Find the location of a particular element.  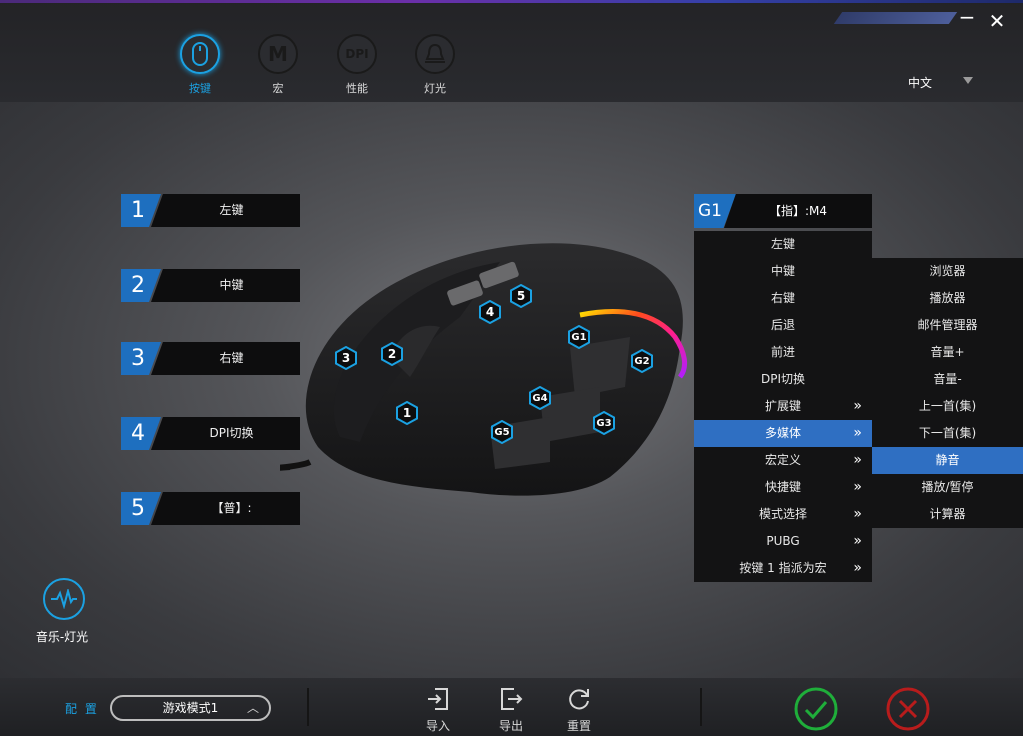

menu-item: 模式选择» is located at coordinates (783, 514).